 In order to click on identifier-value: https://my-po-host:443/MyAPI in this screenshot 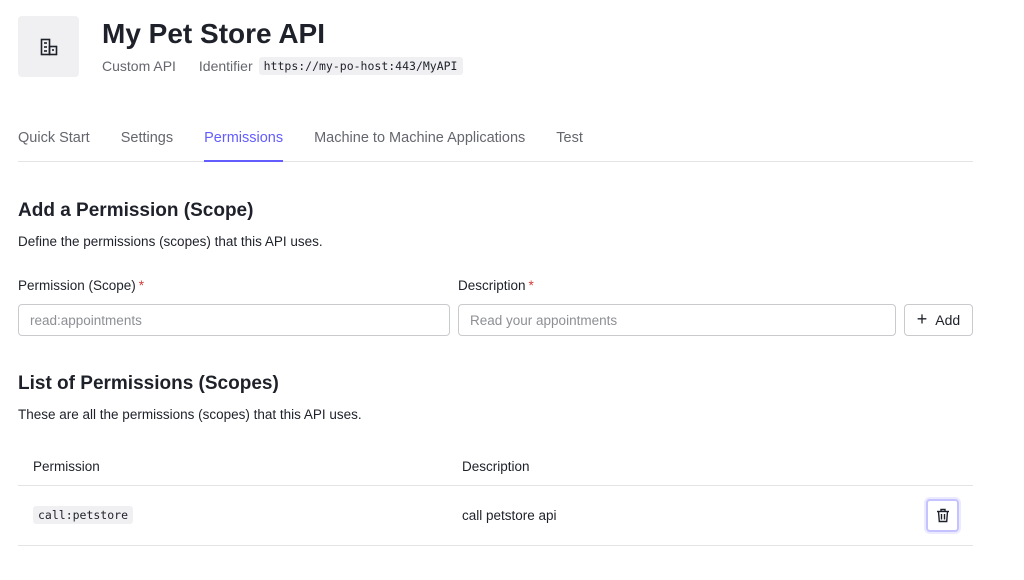, I will do `click(360, 66)`.